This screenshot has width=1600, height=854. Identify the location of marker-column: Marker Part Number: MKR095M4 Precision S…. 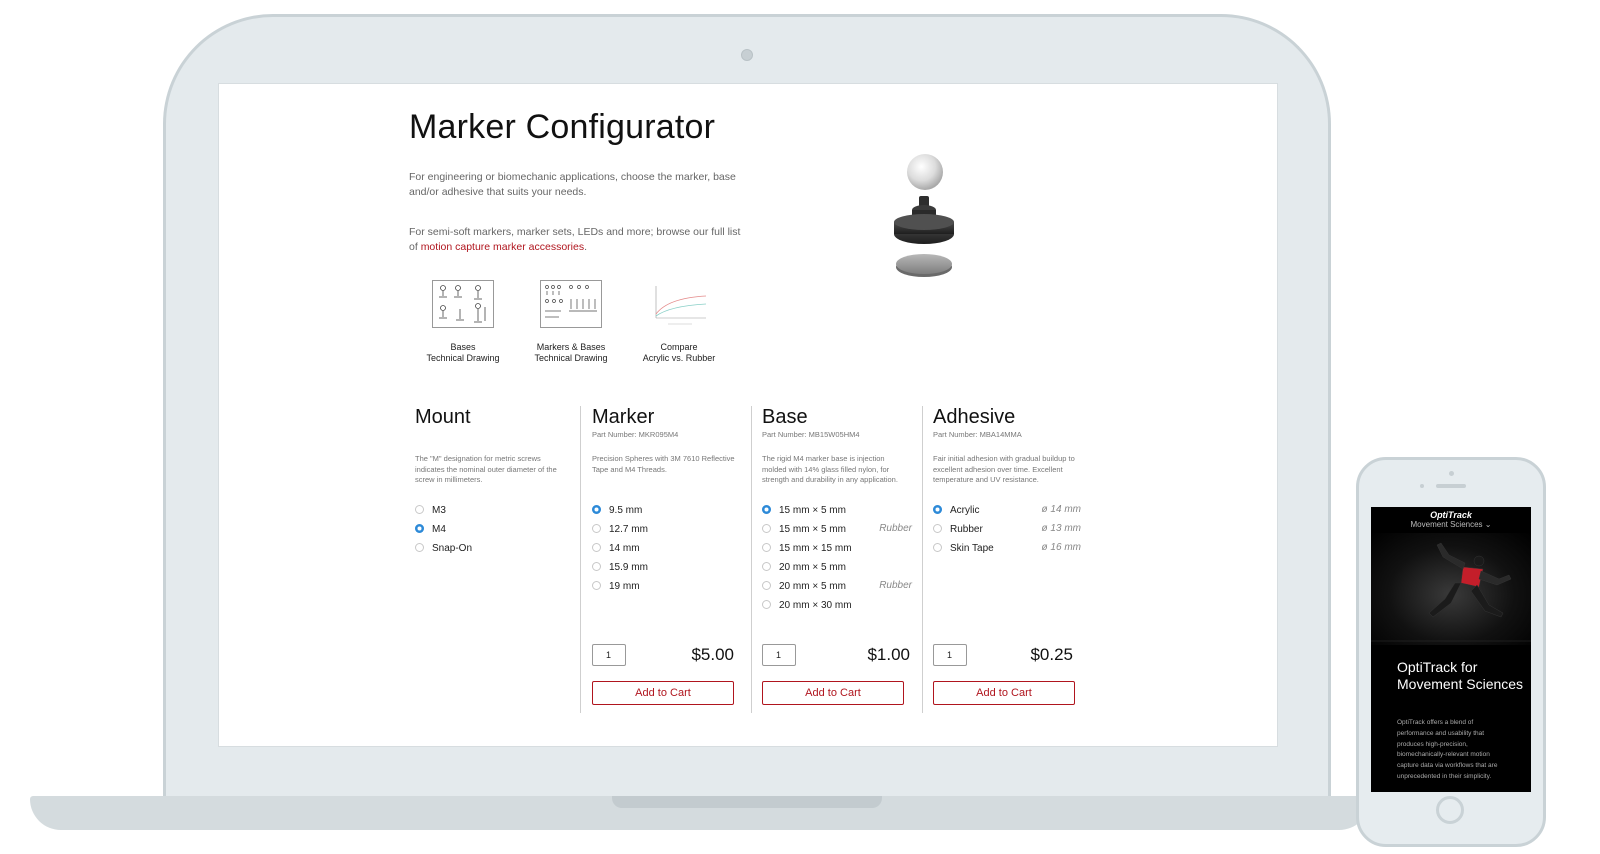
(669, 559).